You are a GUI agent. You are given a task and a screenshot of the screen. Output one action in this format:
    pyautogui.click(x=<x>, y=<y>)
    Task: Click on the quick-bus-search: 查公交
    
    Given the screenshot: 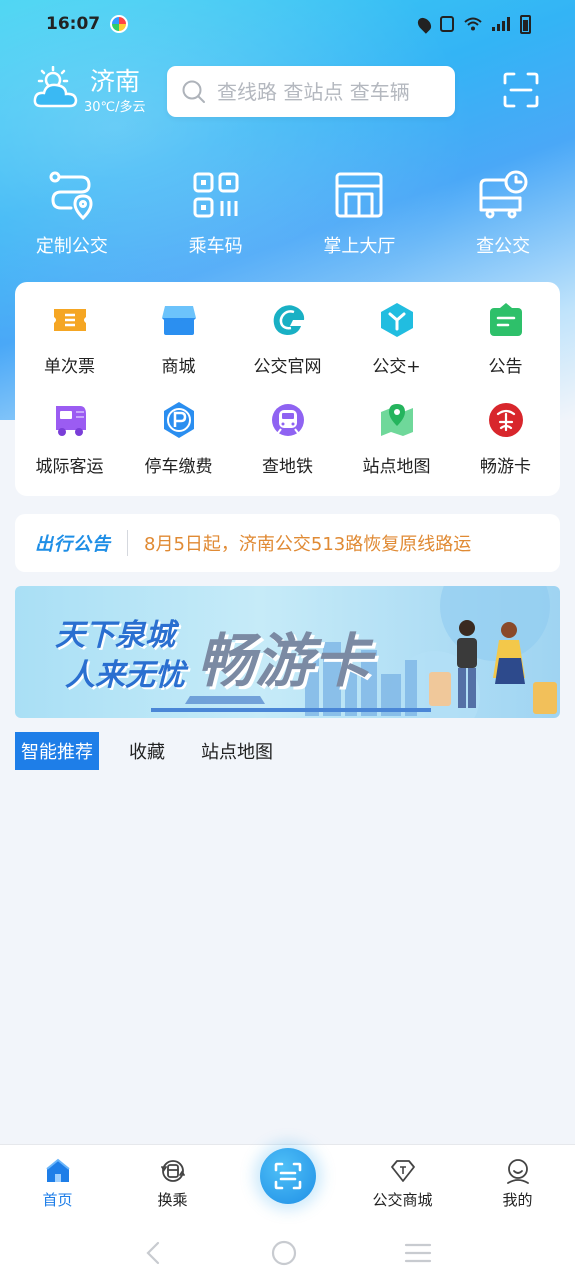 What is the action you would take?
    pyautogui.click(x=503, y=218)
    